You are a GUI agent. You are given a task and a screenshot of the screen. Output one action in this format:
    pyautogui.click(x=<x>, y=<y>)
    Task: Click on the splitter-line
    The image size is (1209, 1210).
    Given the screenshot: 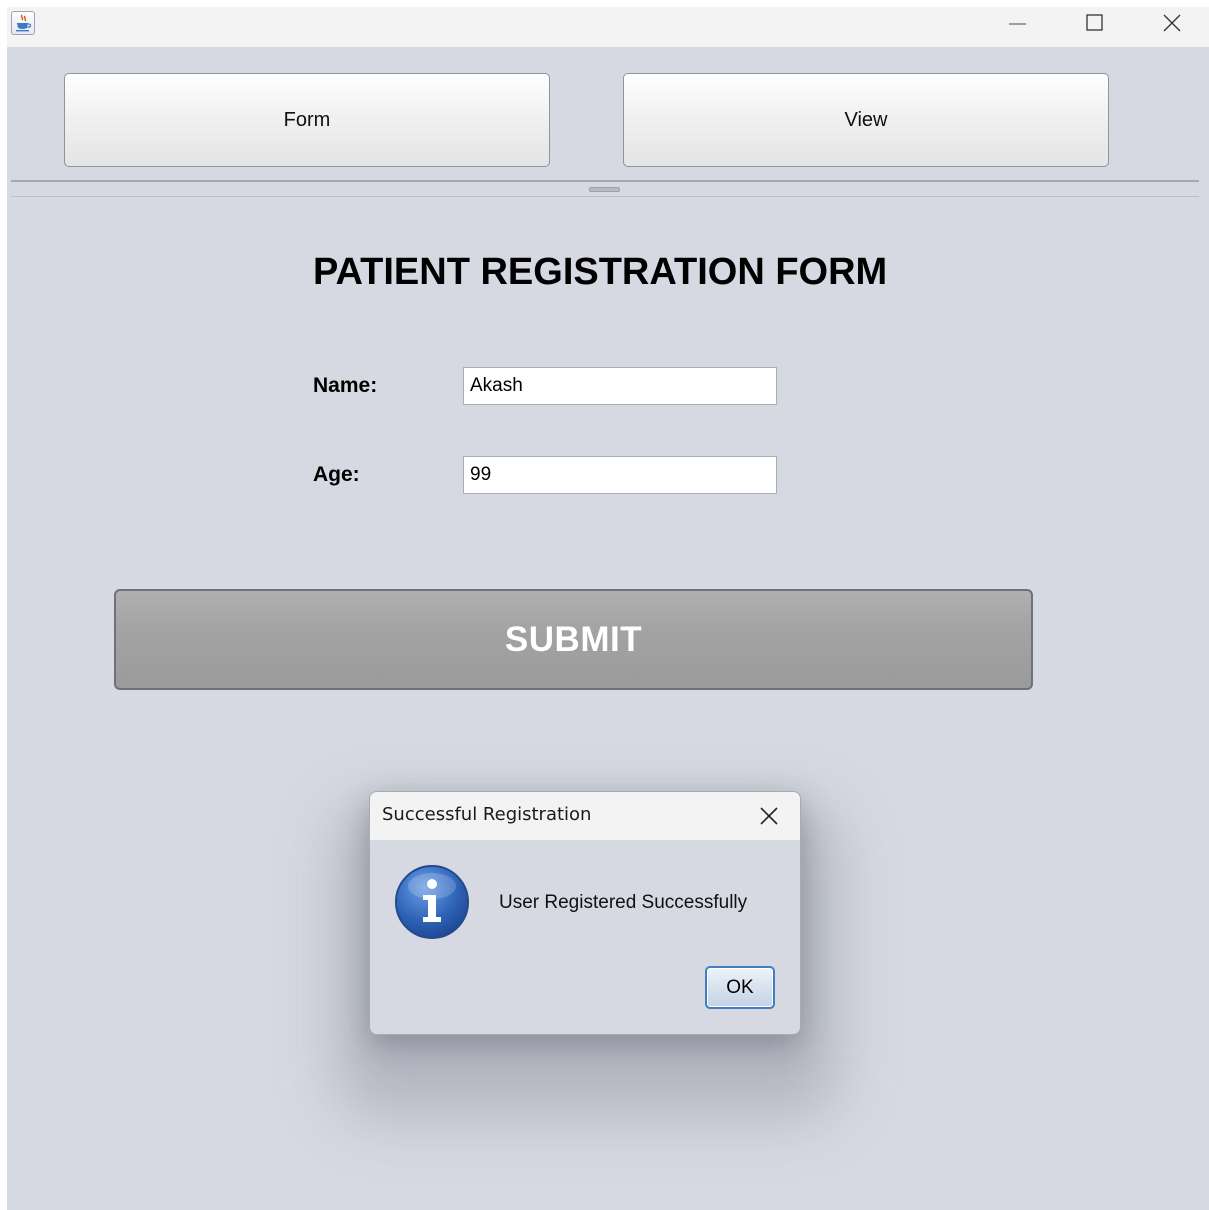 What is the action you would take?
    pyautogui.click(x=605, y=181)
    